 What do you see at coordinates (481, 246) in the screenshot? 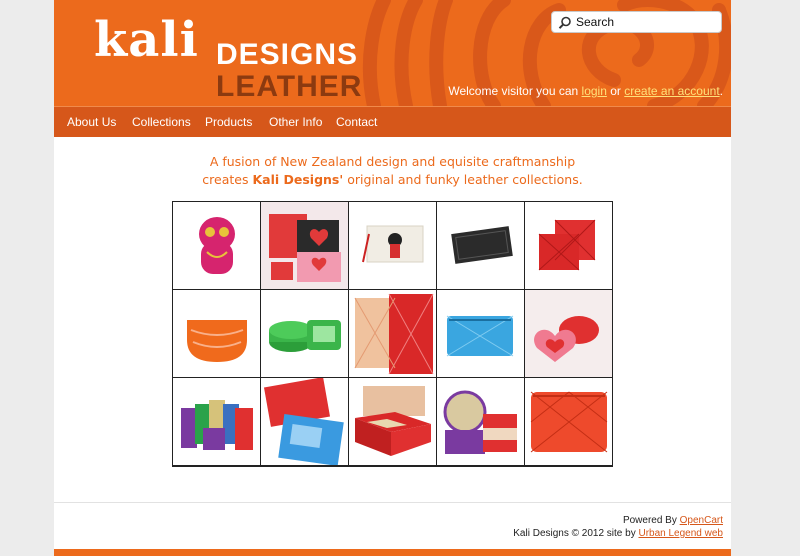
I see `product-image-black-wallet` at bounding box center [481, 246].